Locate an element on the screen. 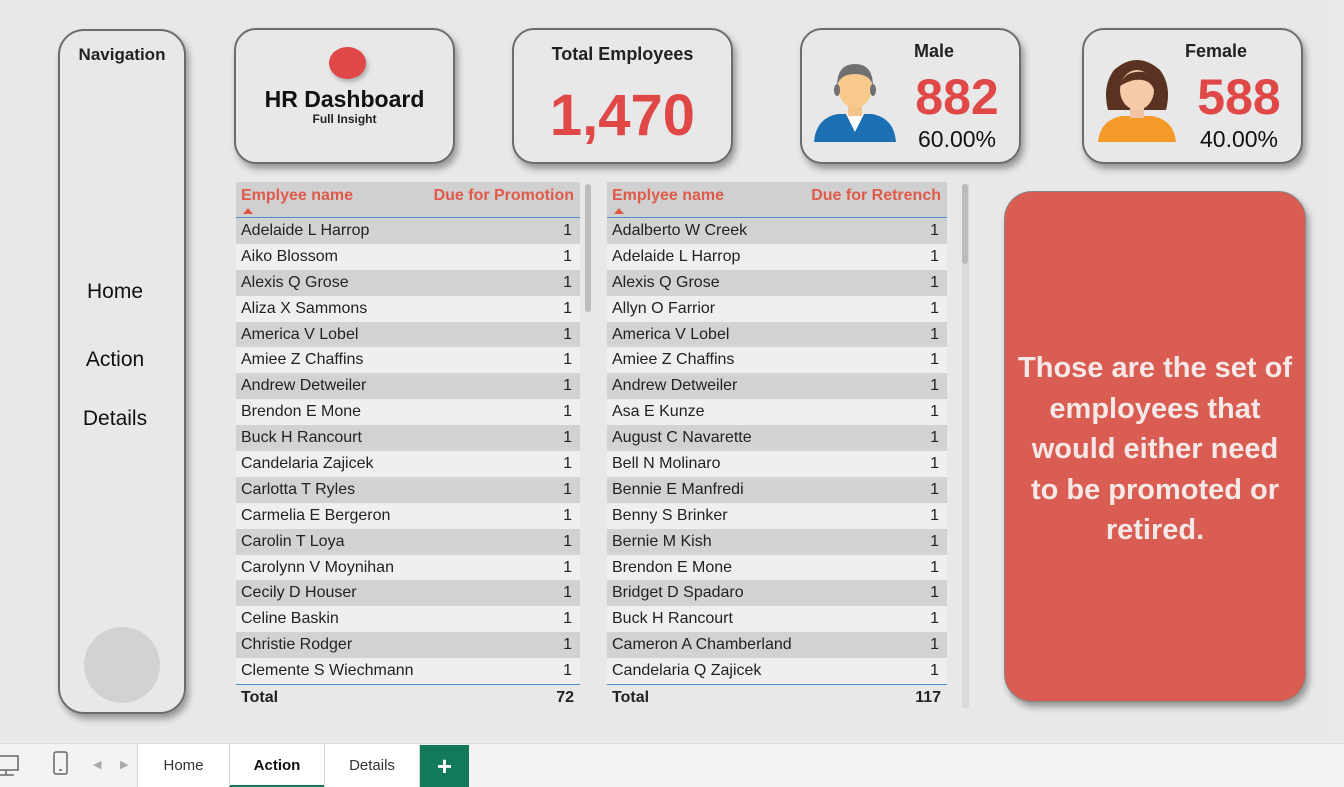  desktop-view-icon is located at coordinates (11, 763).